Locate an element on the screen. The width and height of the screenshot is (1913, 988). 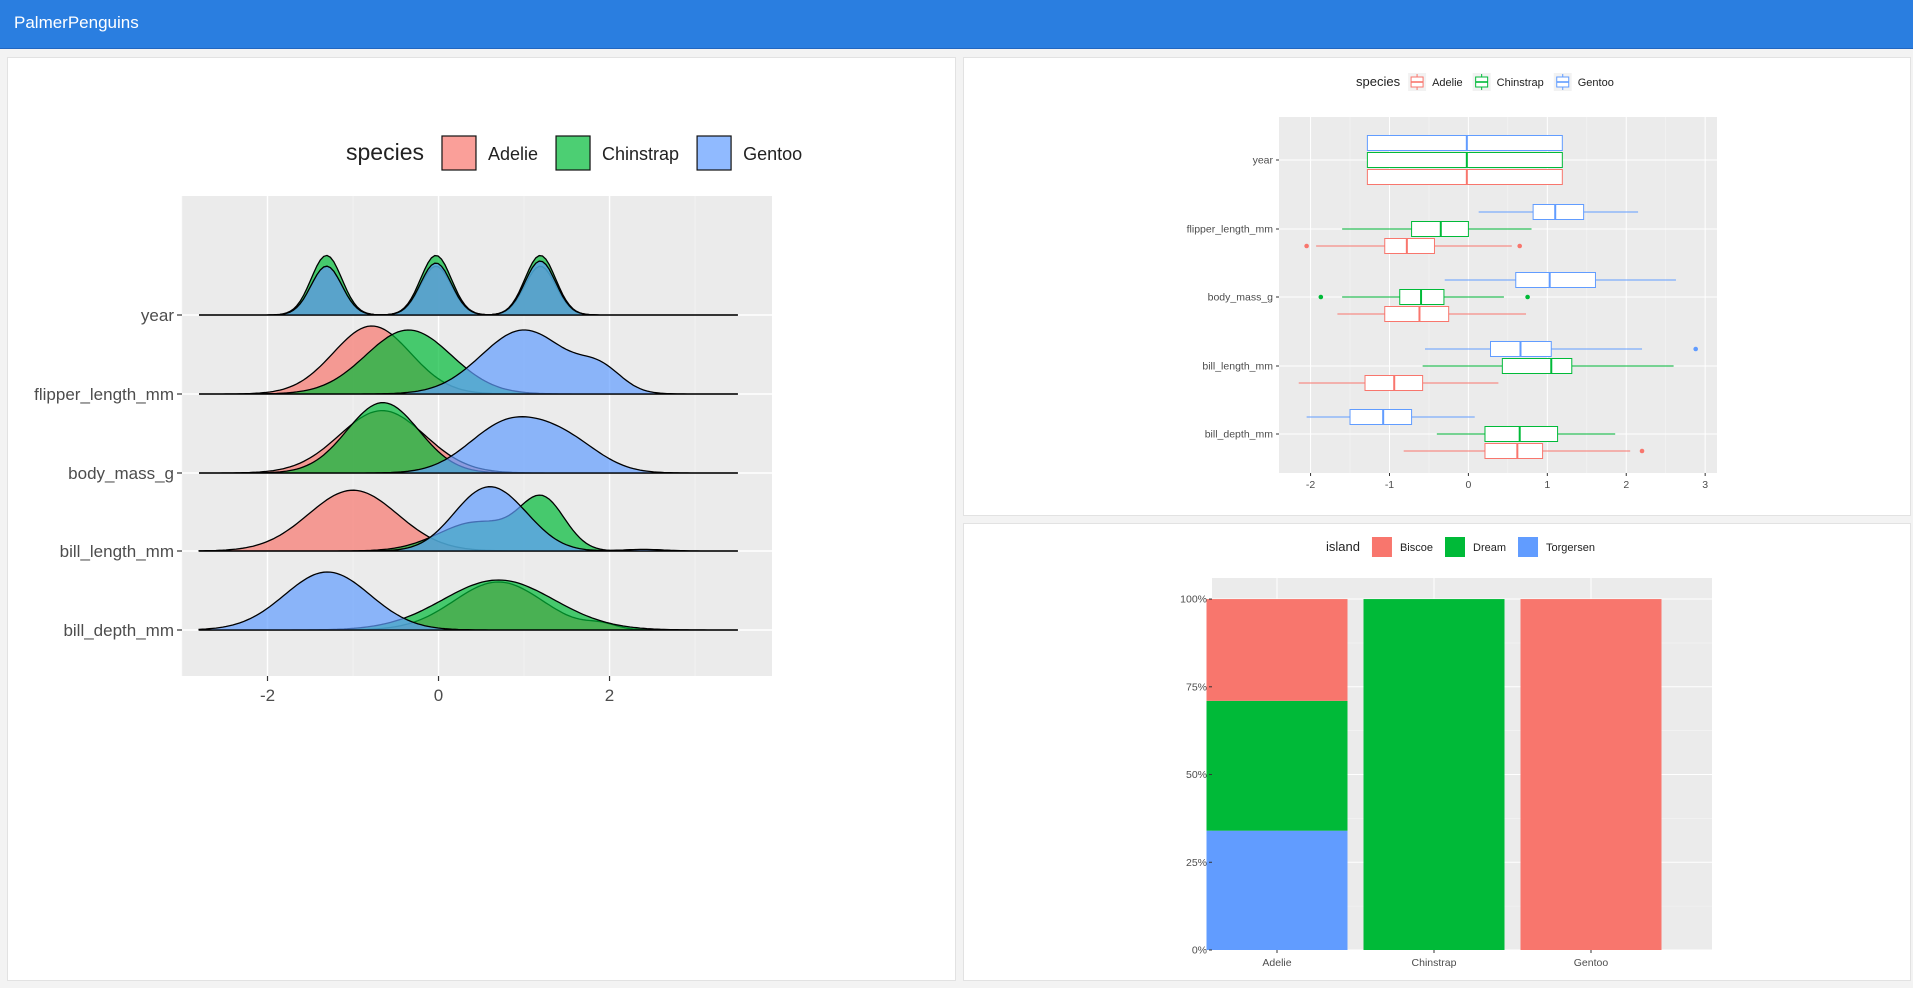
bar-chinstrap-dream is located at coordinates (1434, 774).